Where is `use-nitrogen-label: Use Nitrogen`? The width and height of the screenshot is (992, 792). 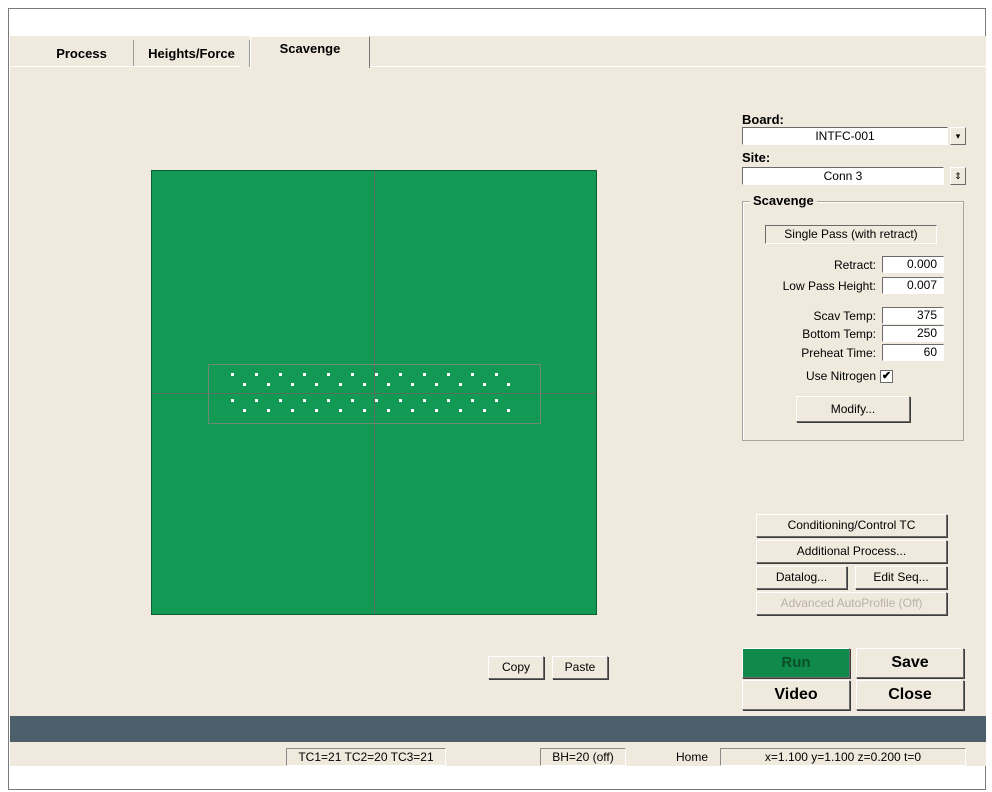
use-nitrogen-label: Use Nitrogen is located at coordinates (840, 376).